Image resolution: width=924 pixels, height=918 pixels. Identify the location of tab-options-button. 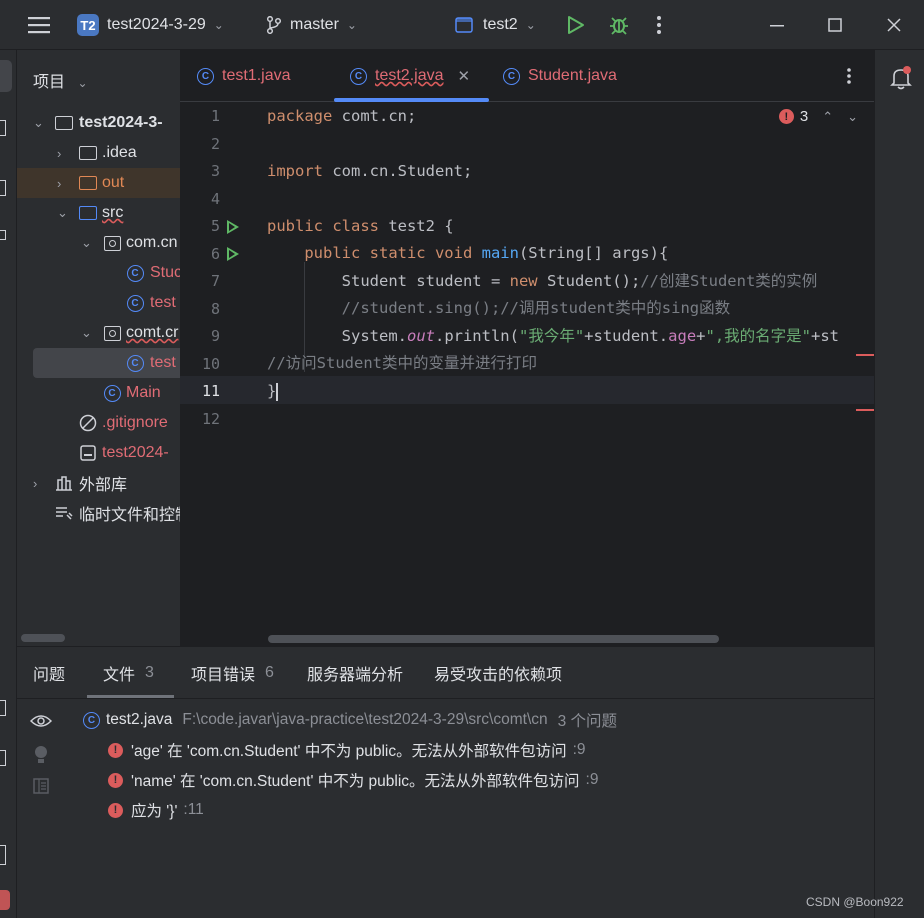
(849, 76).